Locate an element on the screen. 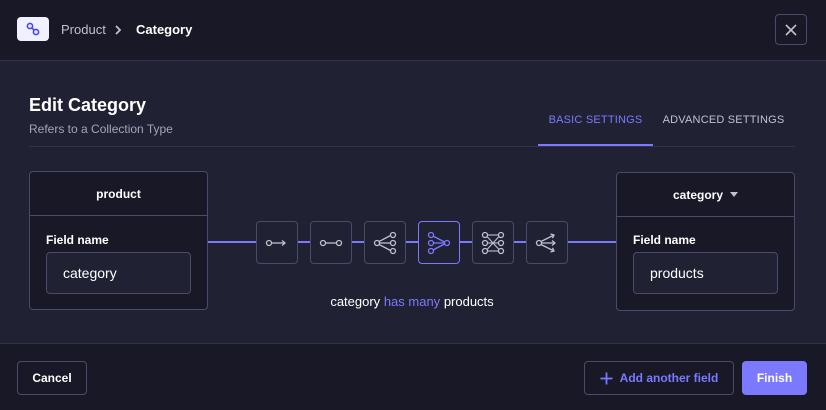 This screenshot has width=826, height=410. relation-source-name: category is located at coordinates (355, 301).